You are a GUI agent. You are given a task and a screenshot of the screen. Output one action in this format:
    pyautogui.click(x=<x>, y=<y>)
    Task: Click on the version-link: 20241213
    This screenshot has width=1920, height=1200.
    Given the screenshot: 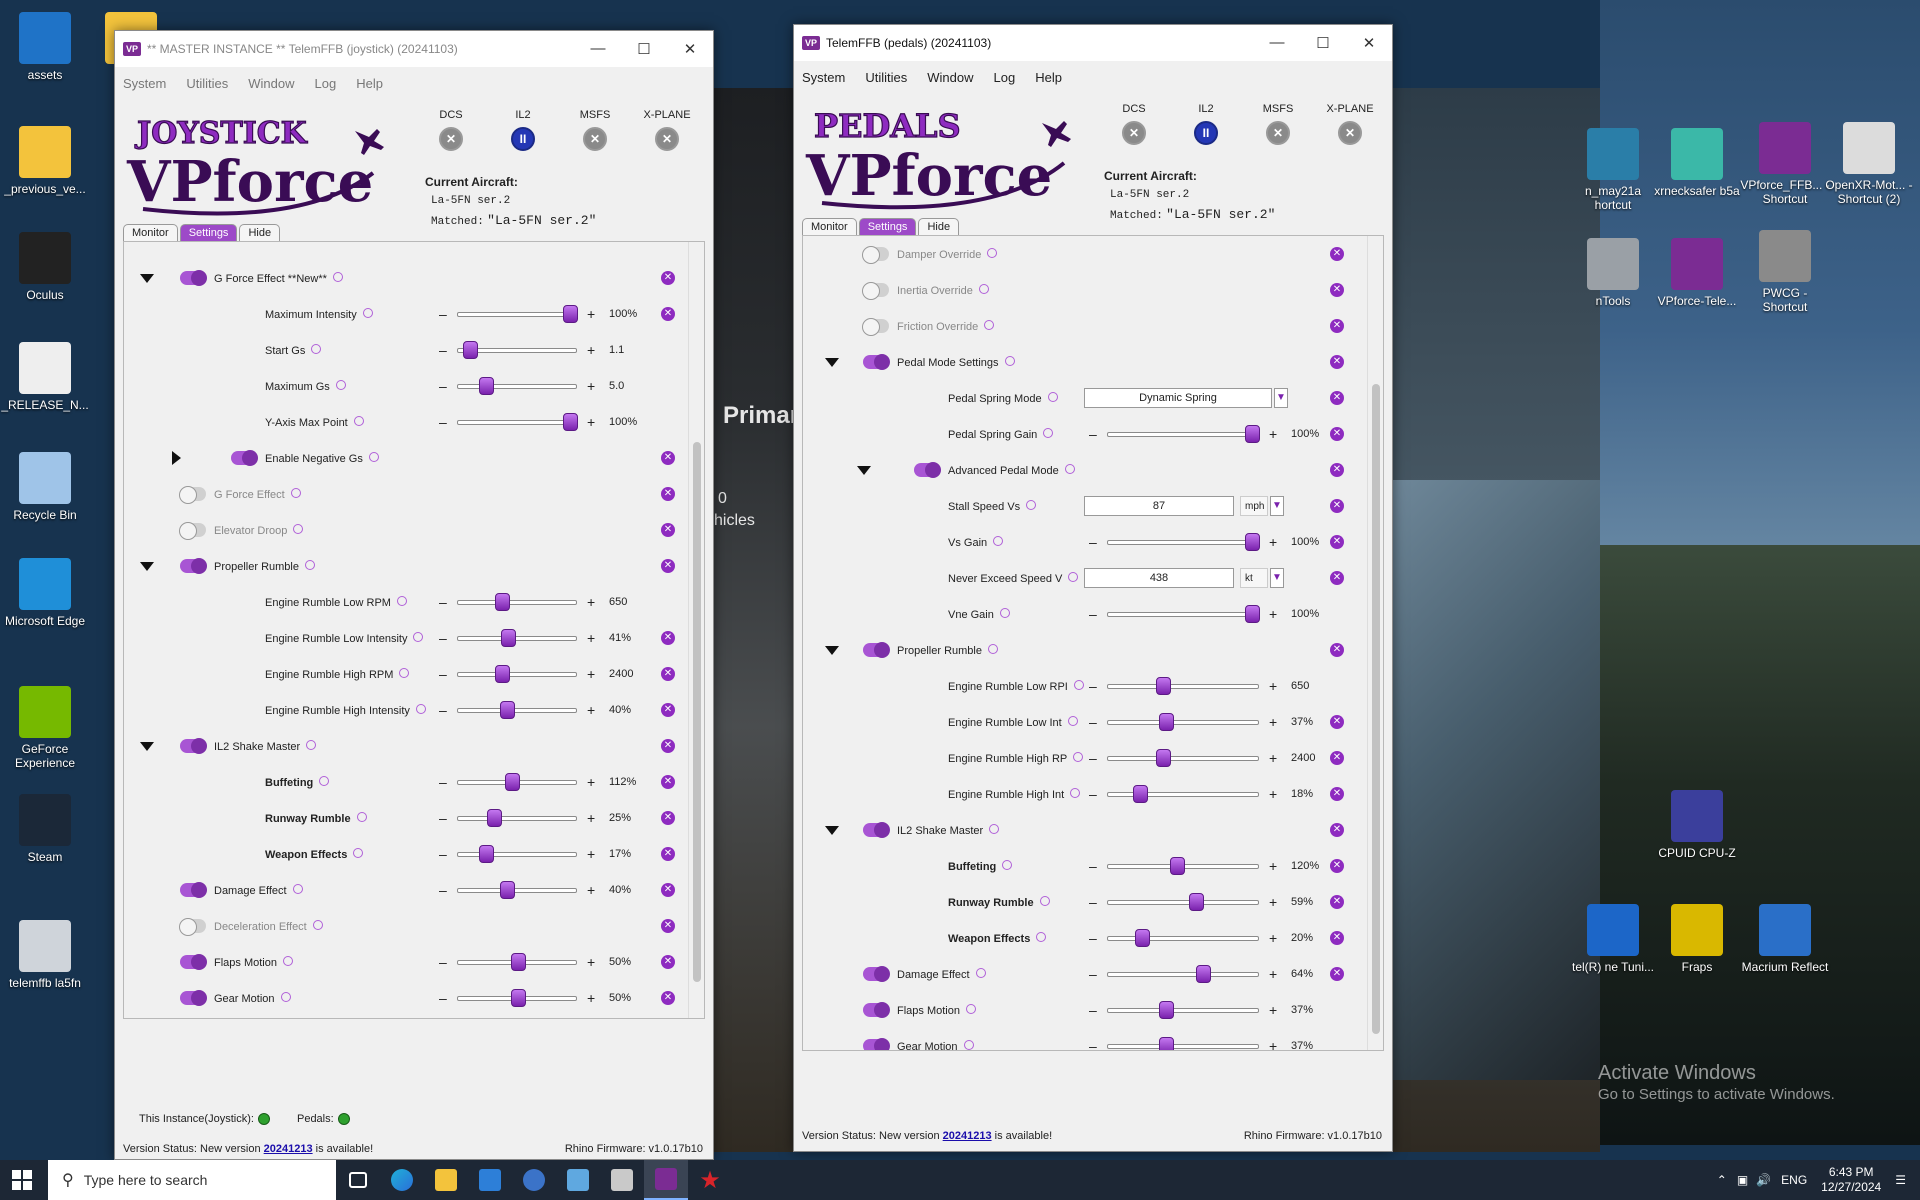 What is the action you would take?
    pyautogui.click(x=288, y=1149)
    